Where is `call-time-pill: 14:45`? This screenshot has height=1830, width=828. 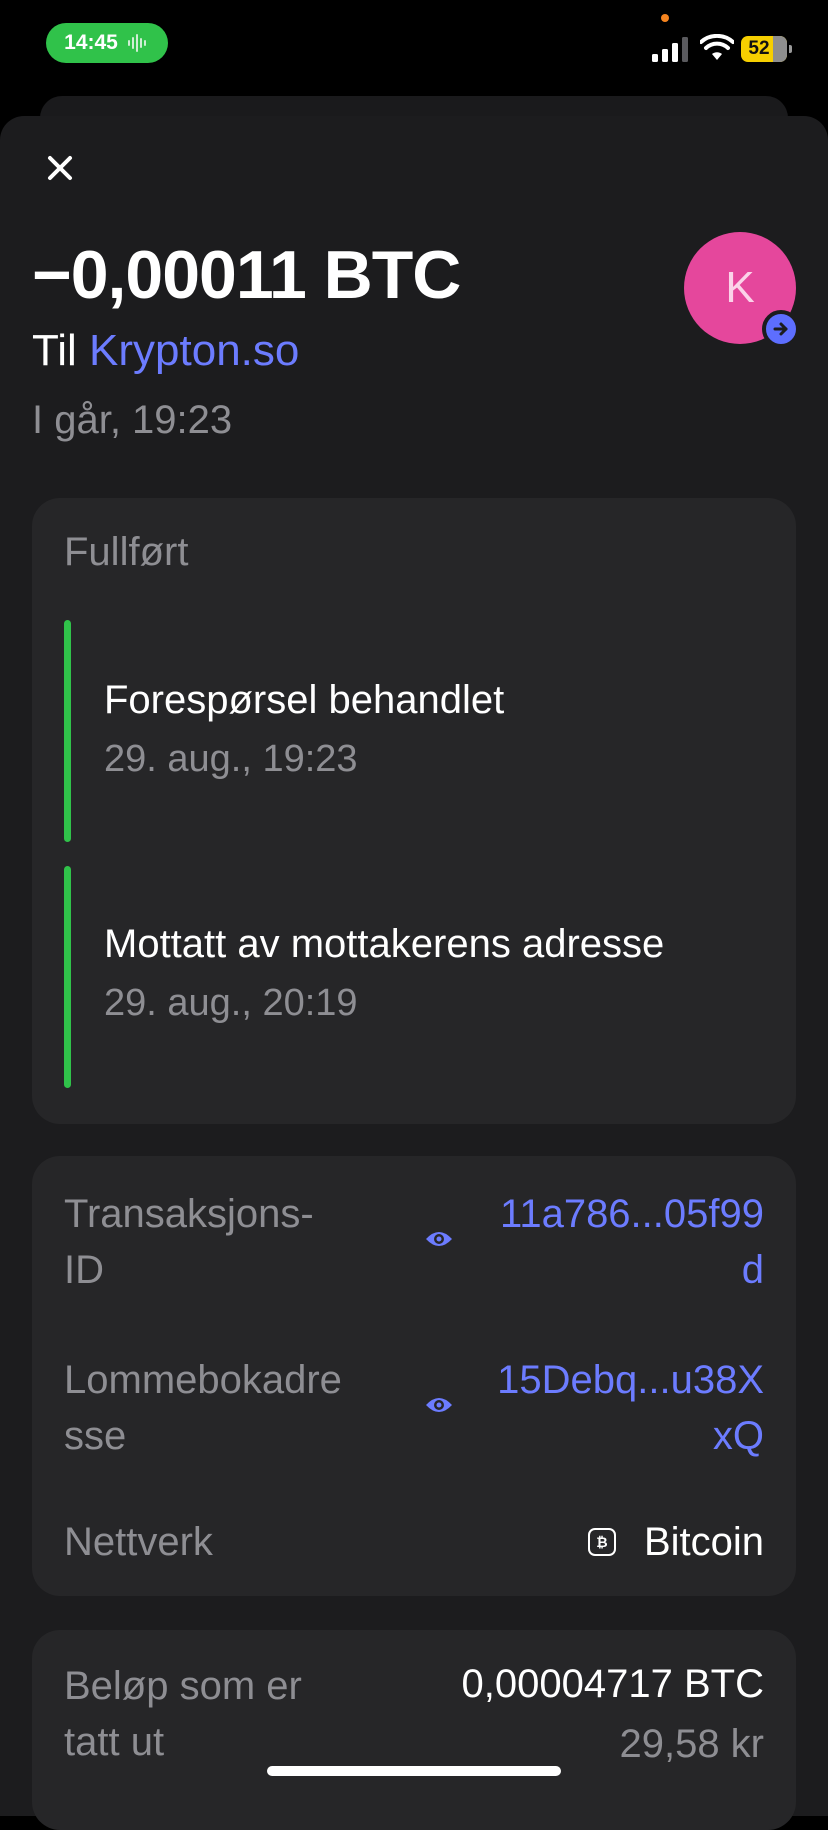
call-time-pill: 14:45 is located at coordinates (107, 43).